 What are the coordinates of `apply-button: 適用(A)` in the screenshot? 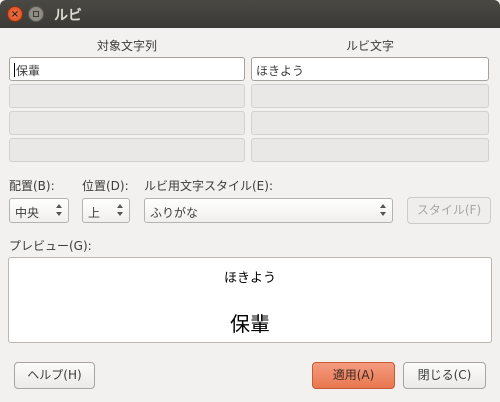 It's located at (353, 375).